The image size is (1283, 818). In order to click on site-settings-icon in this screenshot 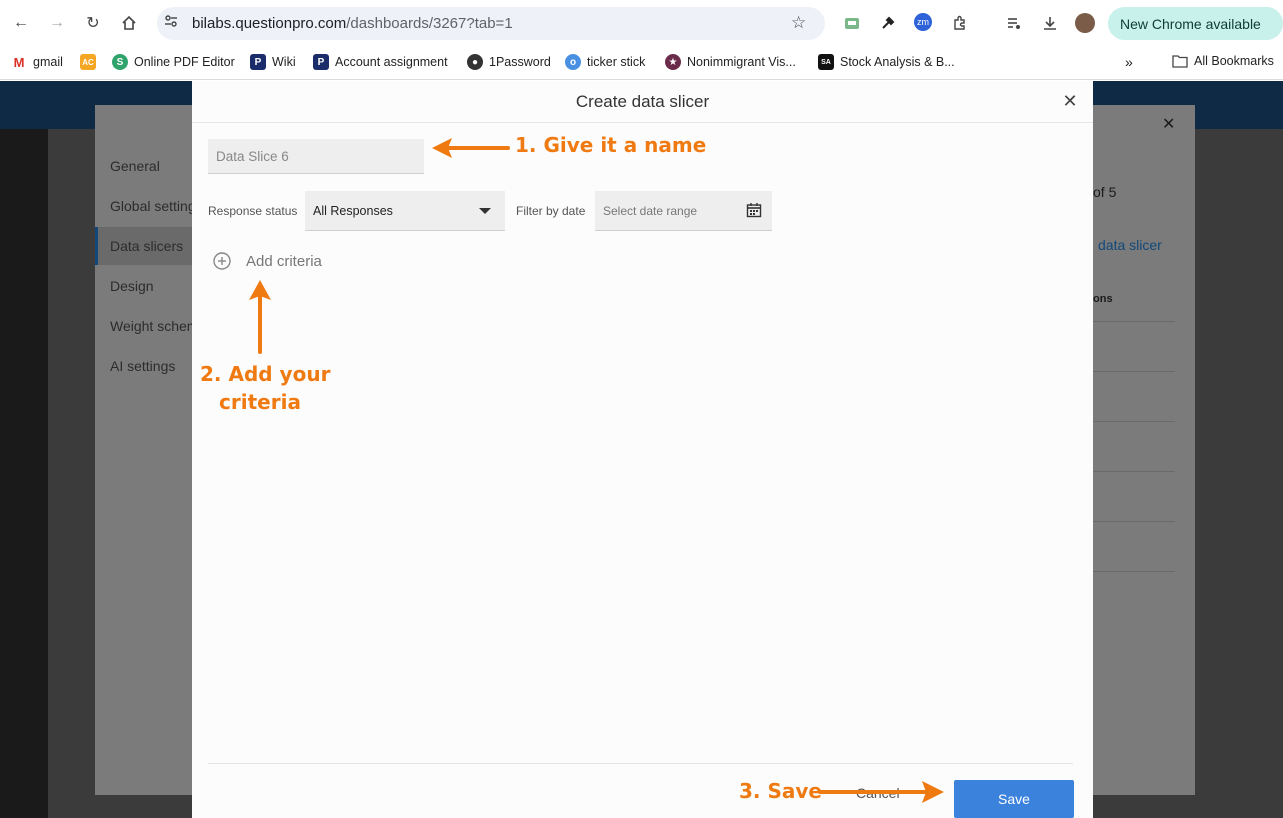, I will do `click(173, 23)`.